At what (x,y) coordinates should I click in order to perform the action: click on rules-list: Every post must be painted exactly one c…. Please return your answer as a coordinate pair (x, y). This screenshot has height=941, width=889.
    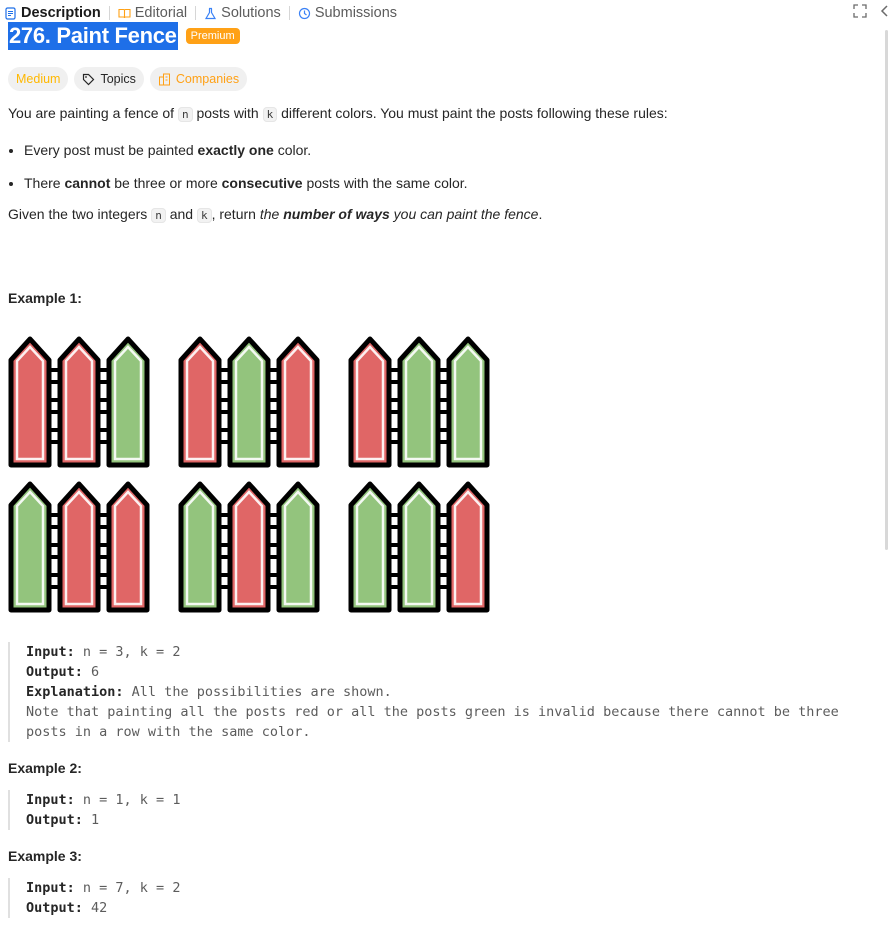
    Looking at the image, I should click on (440, 166).